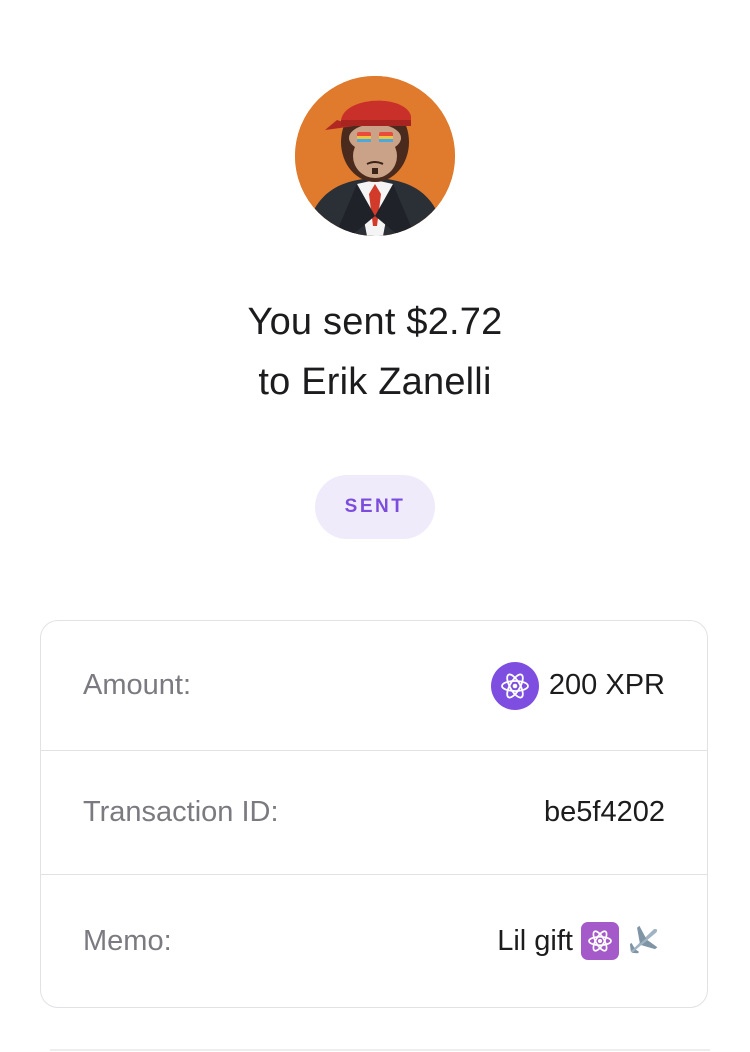 The image size is (750, 1052). I want to click on status-badge: SENT, so click(375, 507).